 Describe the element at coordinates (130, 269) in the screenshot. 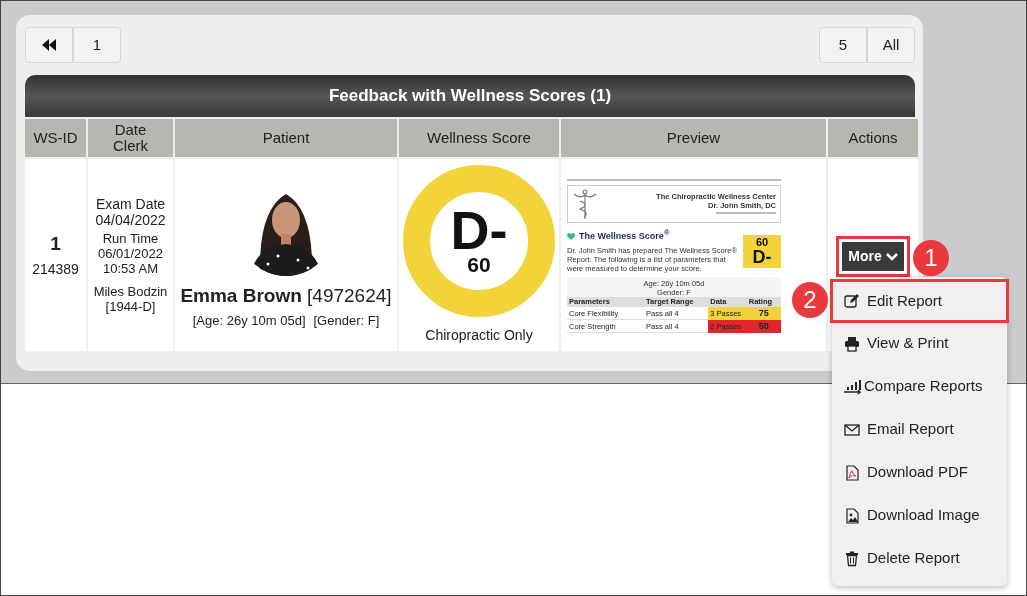

I see `run-time: 10:53 AM` at that location.